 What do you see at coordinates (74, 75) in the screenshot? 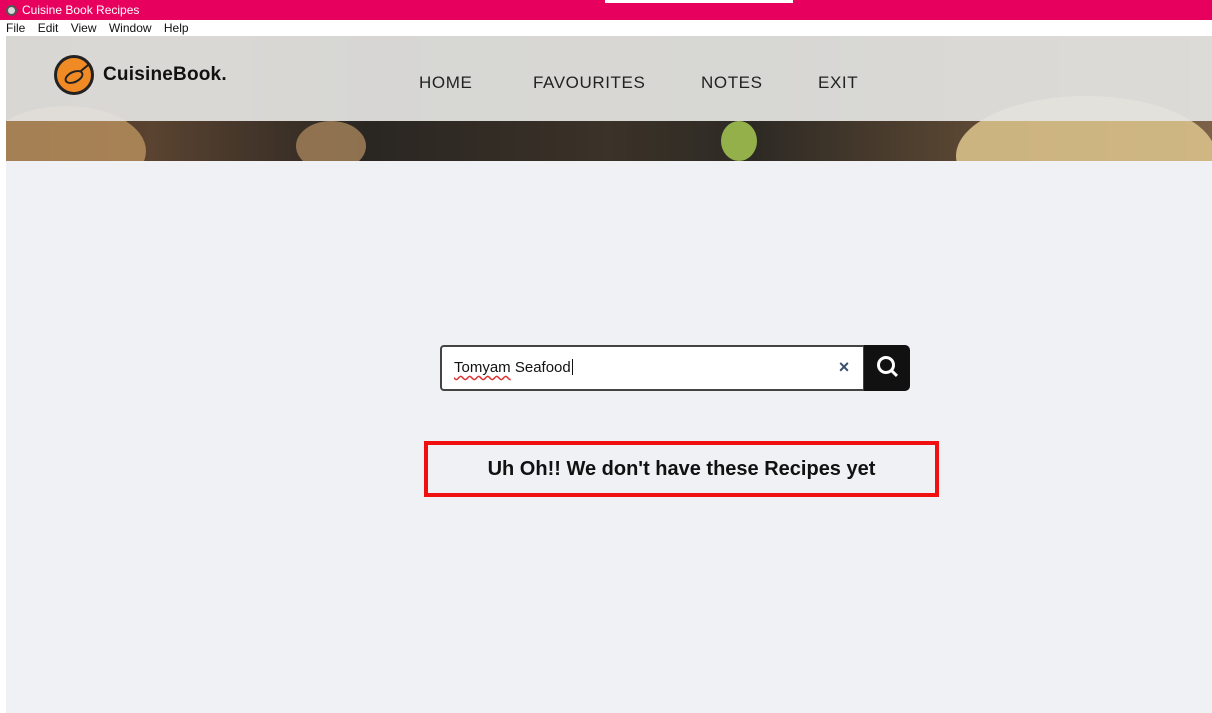
I see `pan-icon` at bounding box center [74, 75].